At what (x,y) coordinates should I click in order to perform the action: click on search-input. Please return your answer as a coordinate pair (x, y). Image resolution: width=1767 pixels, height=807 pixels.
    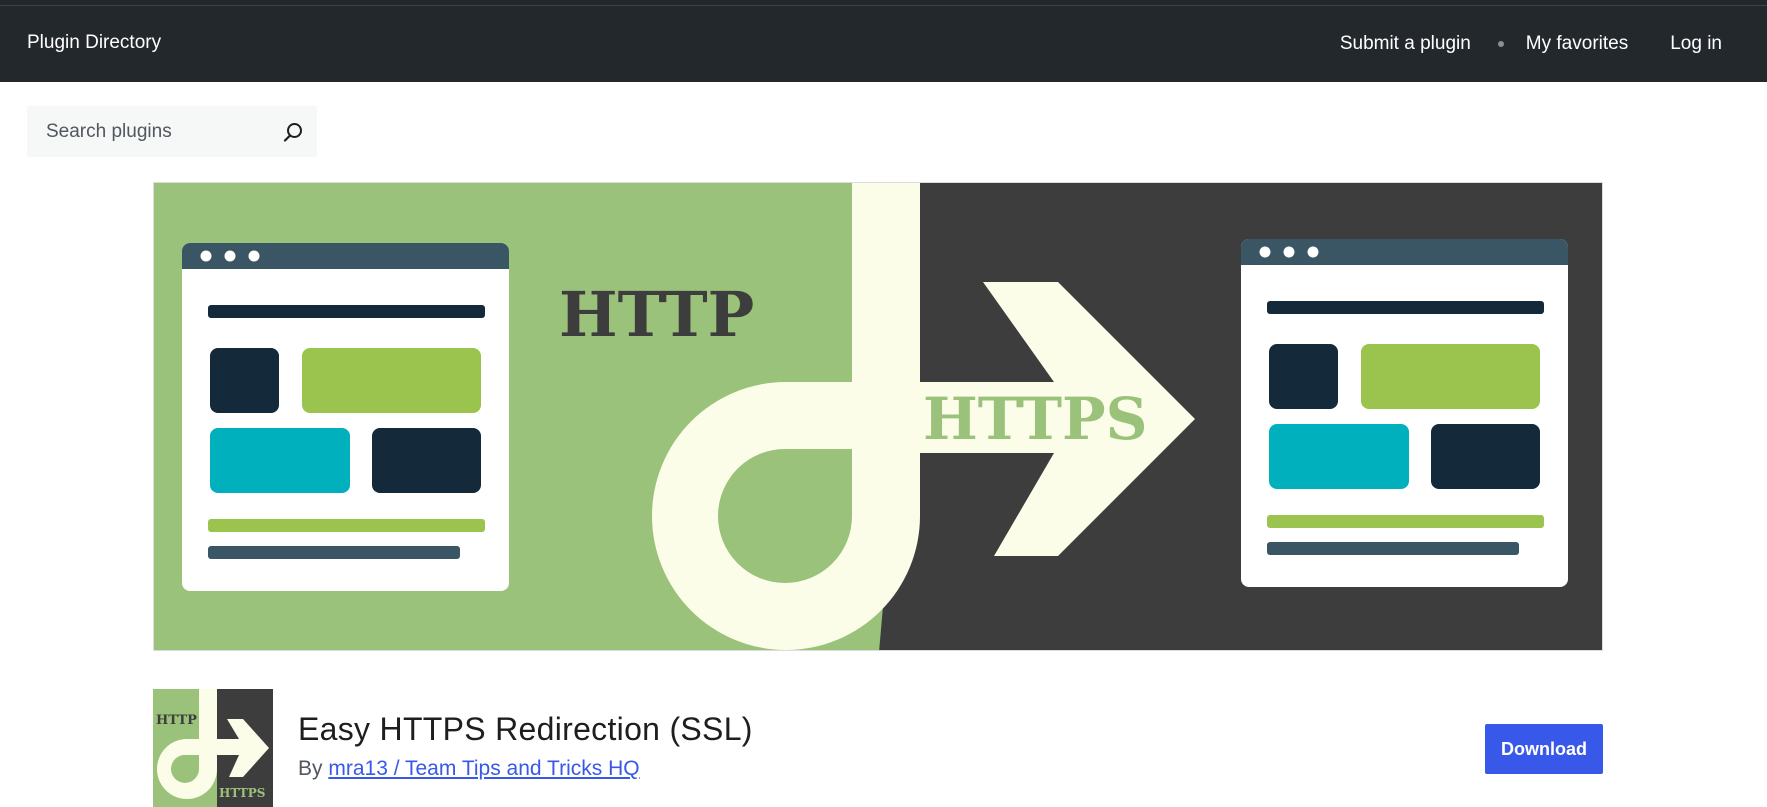
    Looking at the image, I should click on (152, 131).